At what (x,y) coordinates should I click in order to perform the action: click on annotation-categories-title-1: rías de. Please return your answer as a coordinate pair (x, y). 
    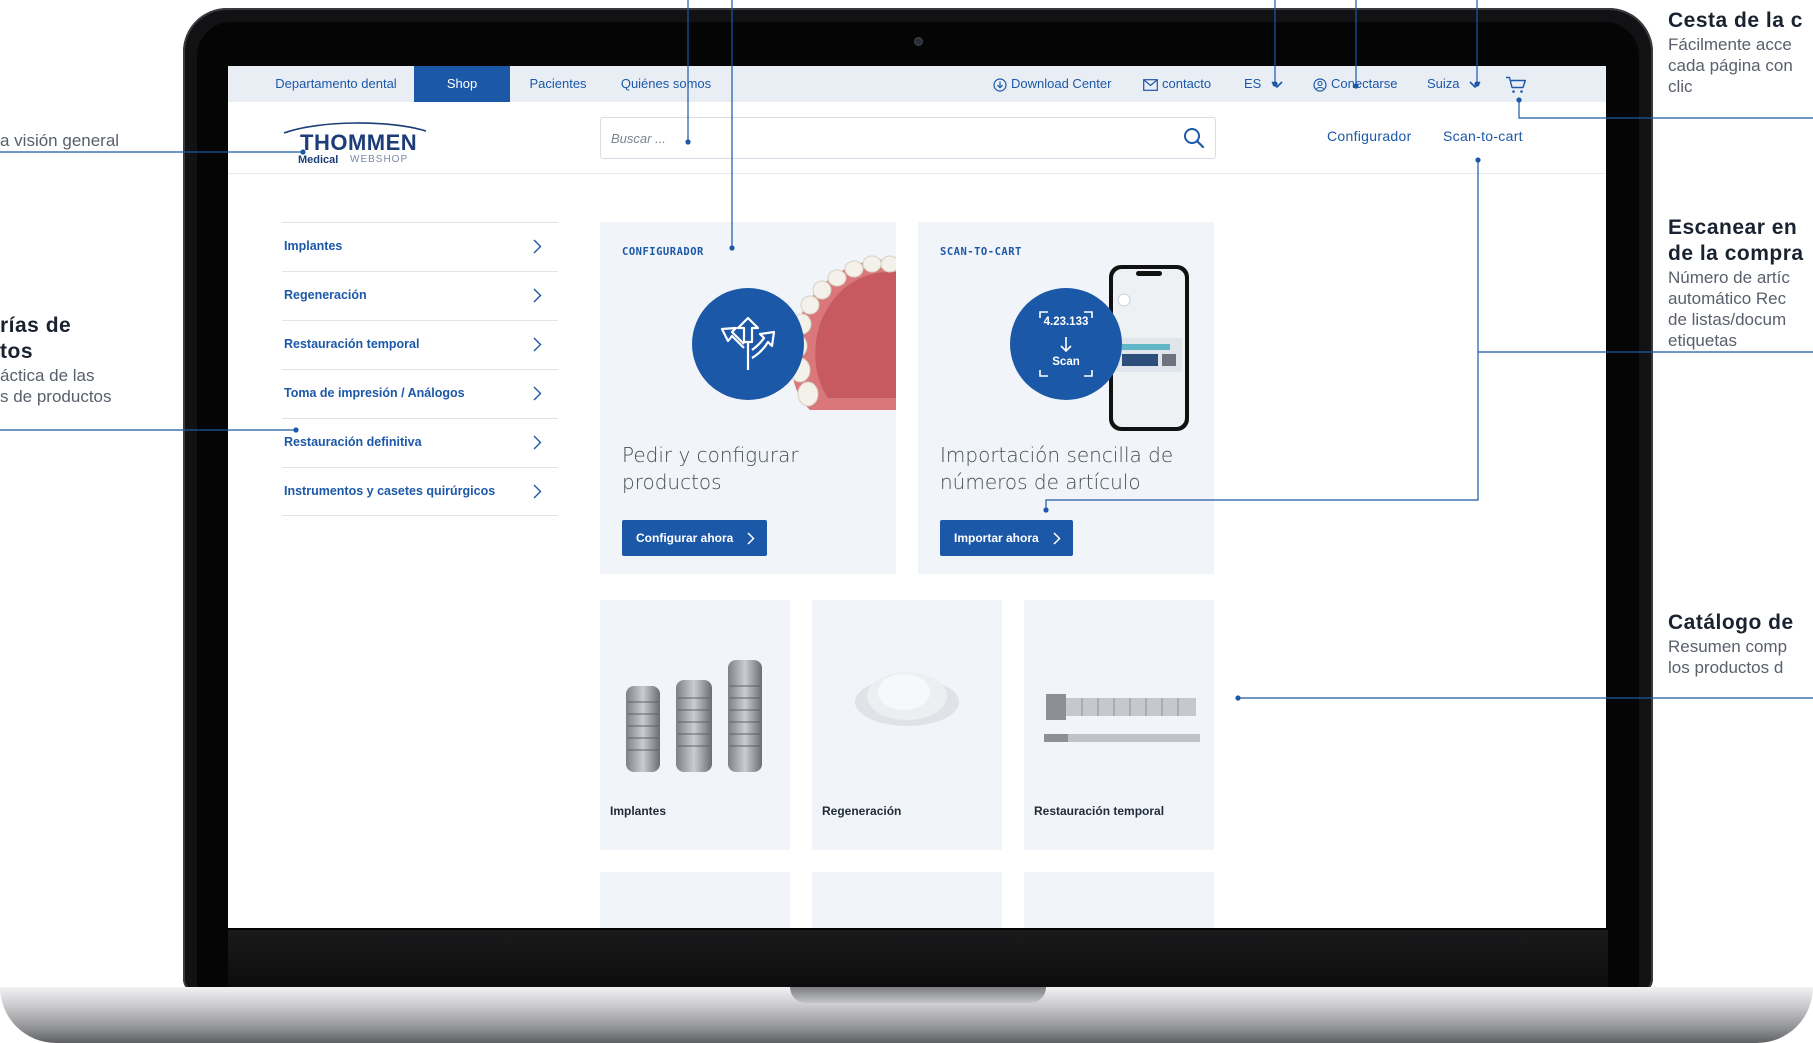
    Looking at the image, I should click on (36, 325).